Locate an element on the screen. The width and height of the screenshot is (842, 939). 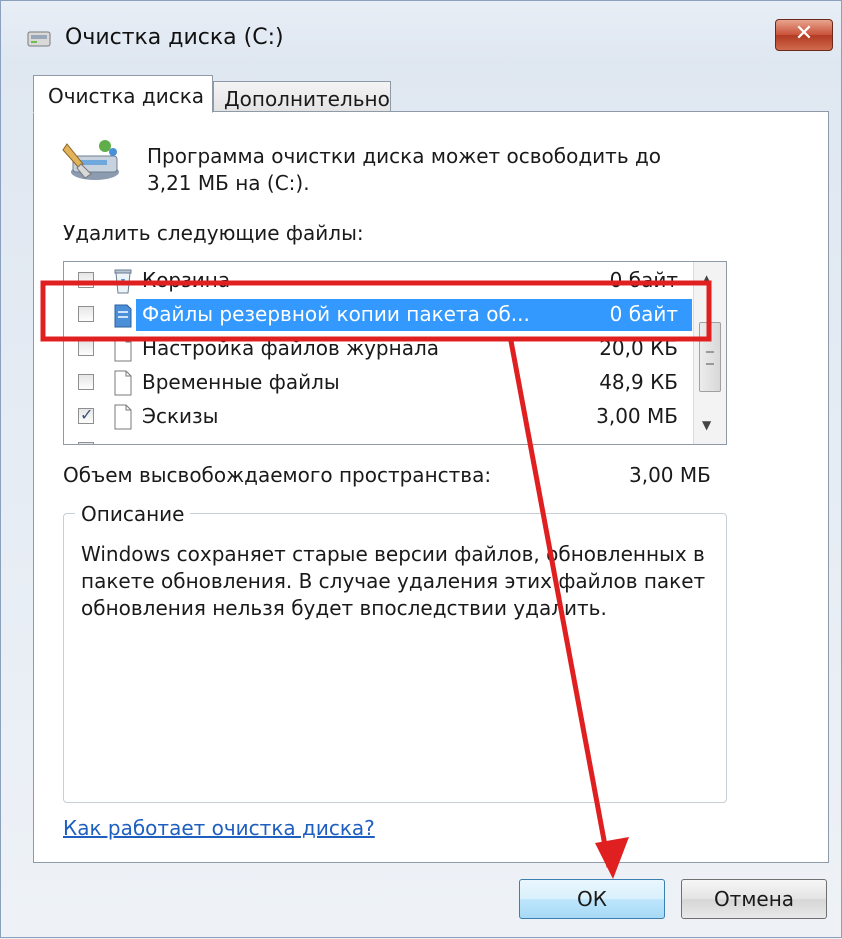
file-name: Корзина is located at coordinates (186, 280).